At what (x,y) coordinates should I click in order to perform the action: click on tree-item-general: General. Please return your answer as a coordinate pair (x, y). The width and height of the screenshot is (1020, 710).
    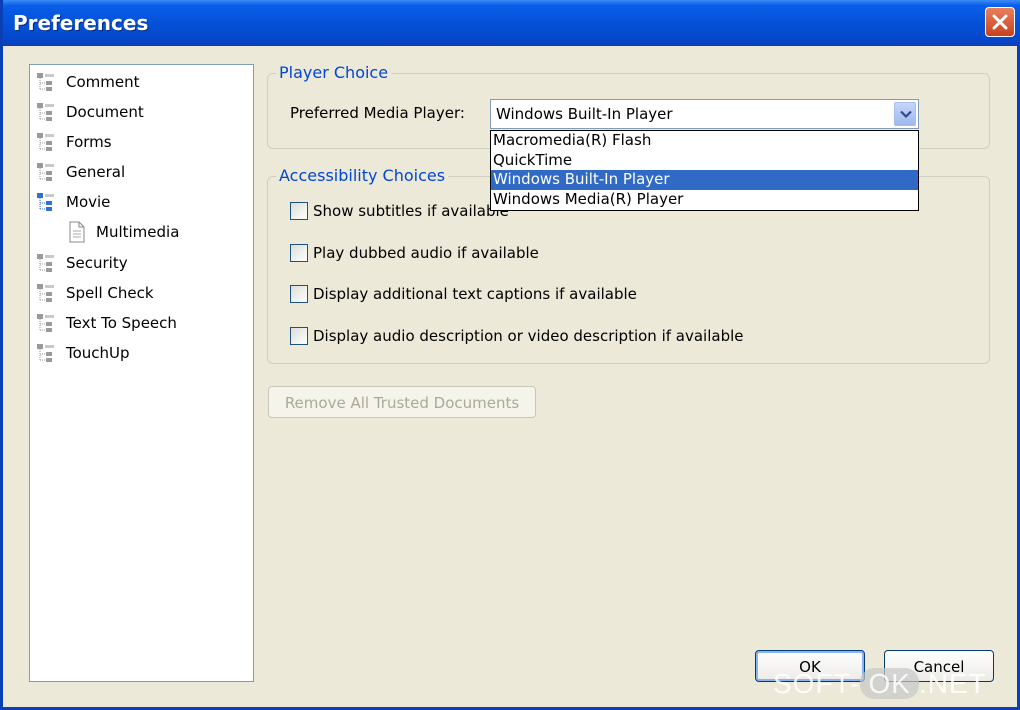
    Looking at the image, I should click on (80, 172).